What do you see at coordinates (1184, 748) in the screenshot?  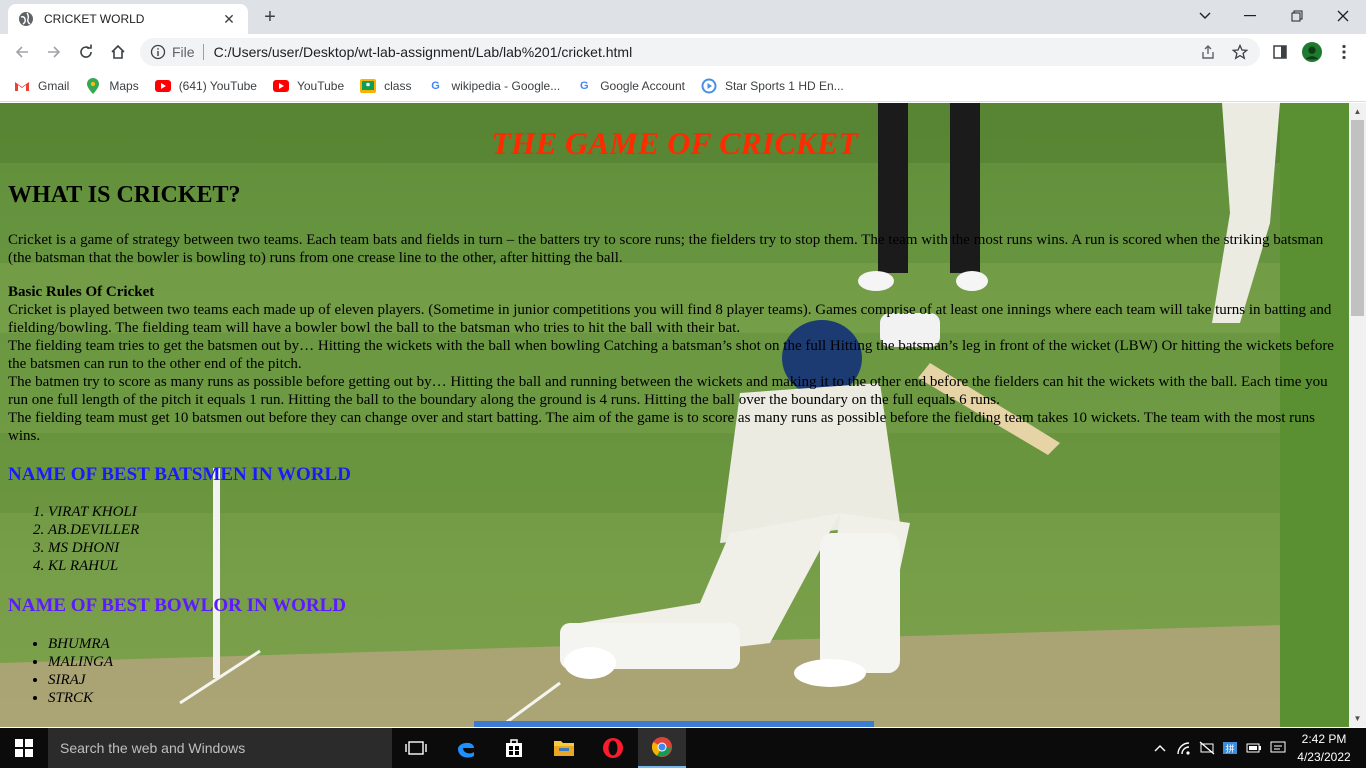 I see `wifi-icon` at bounding box center [1184, 748].